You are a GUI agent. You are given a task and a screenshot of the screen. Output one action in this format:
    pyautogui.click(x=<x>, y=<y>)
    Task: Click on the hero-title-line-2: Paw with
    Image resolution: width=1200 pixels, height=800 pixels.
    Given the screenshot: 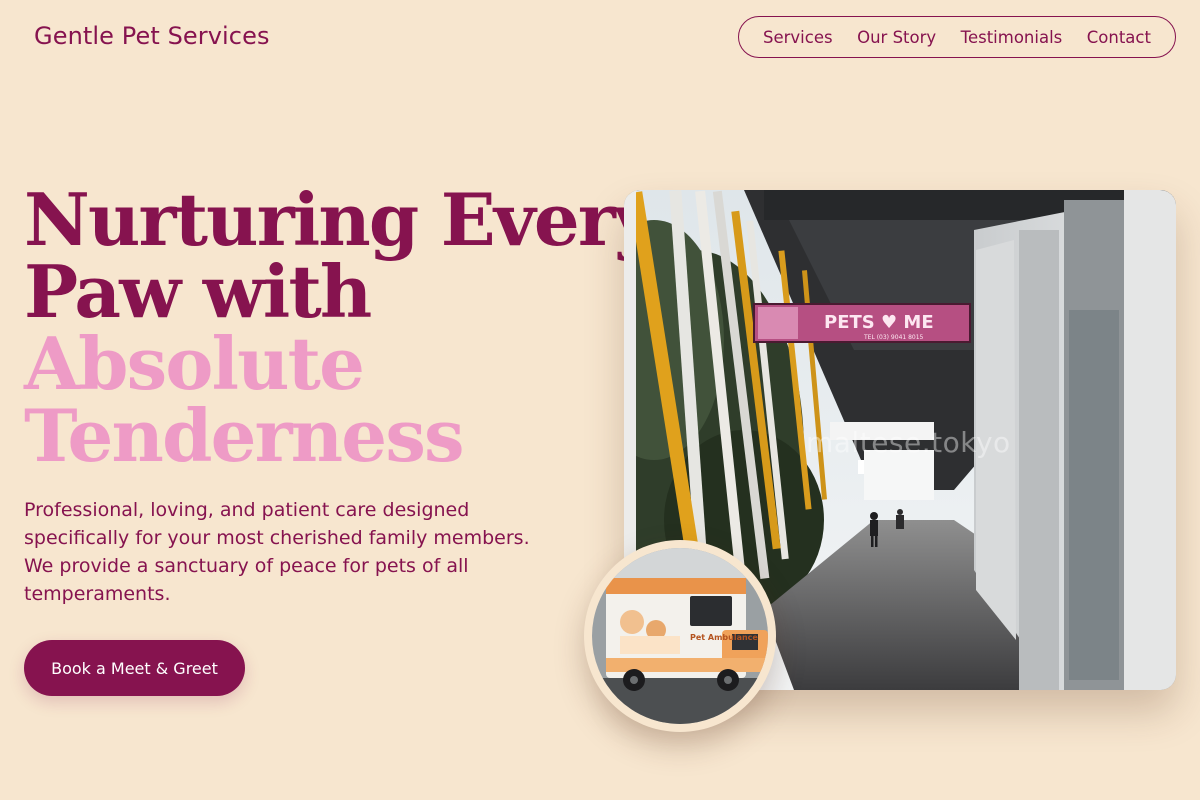 What is the action you would take?
    pyautogui.click(x=198, y=291)
    